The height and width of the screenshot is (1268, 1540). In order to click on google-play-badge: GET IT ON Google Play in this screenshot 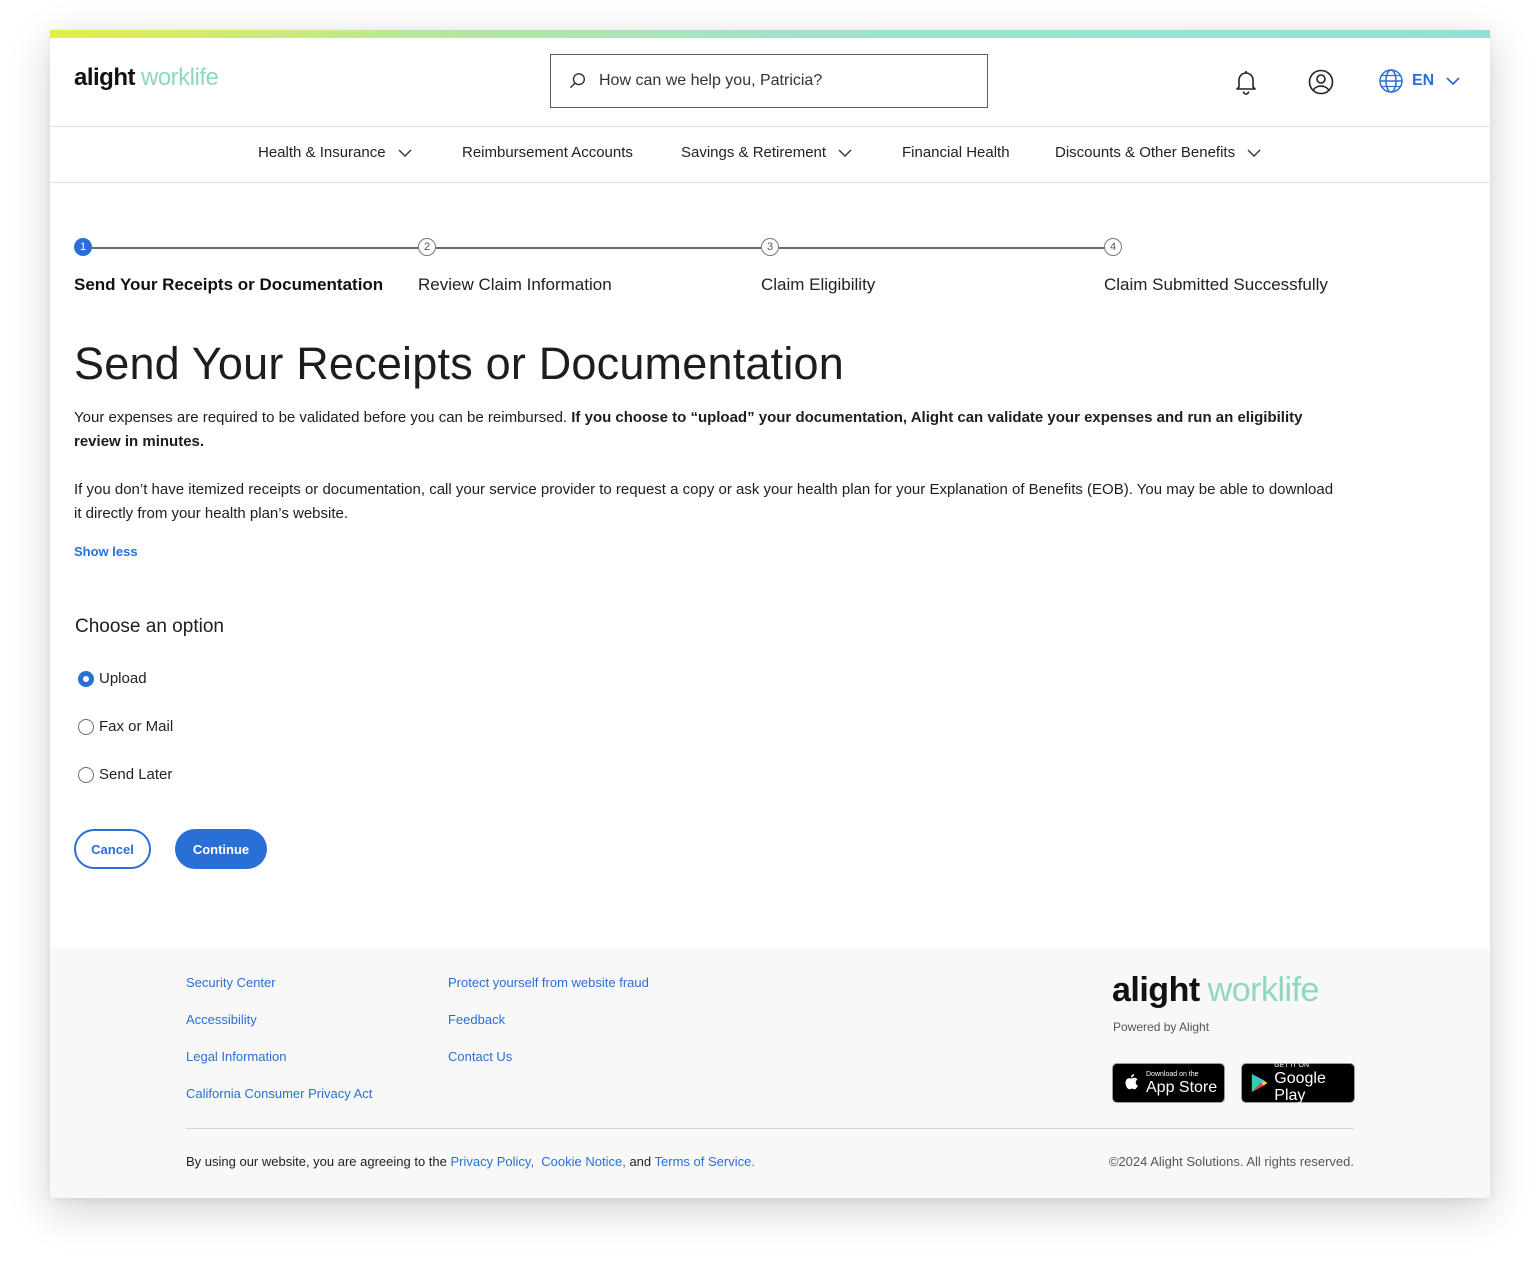, I will do `click(1298, 1083)`.